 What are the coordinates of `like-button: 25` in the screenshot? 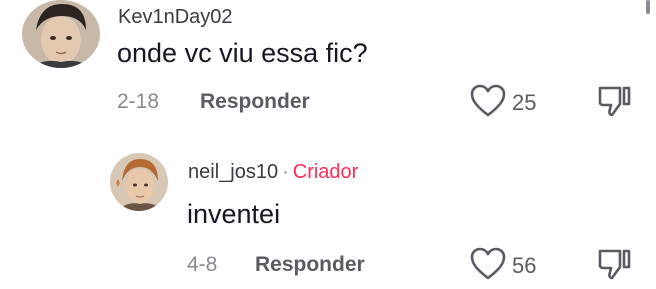 It's located at (503, 102).